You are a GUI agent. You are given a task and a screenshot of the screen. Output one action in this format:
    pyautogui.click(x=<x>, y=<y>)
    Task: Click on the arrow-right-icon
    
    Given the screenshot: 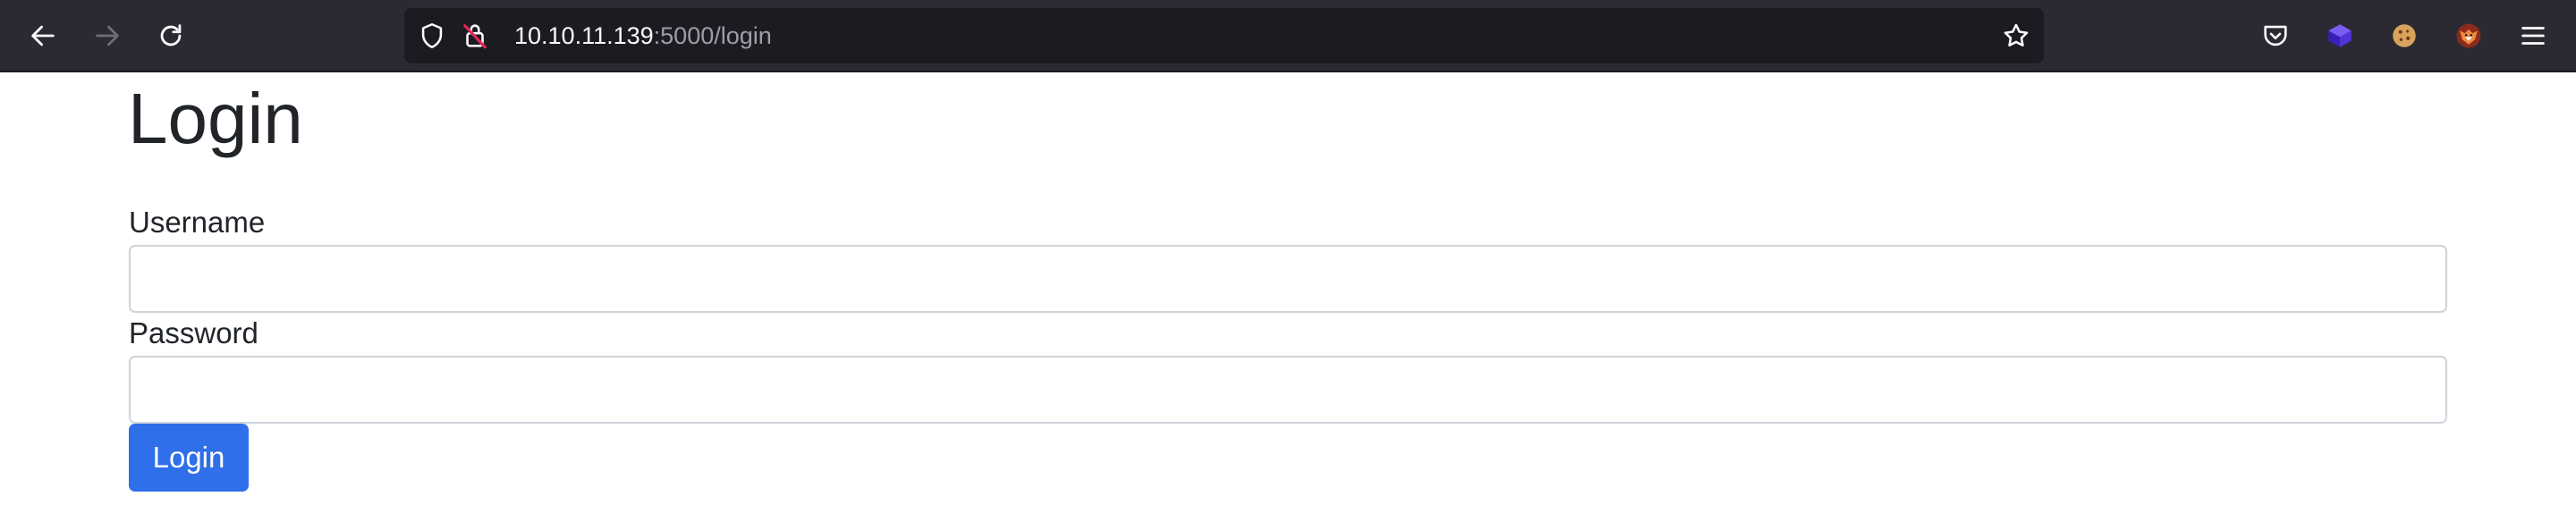 What is the action you would take?
    pyautogui.click(x=107, y=36)
    